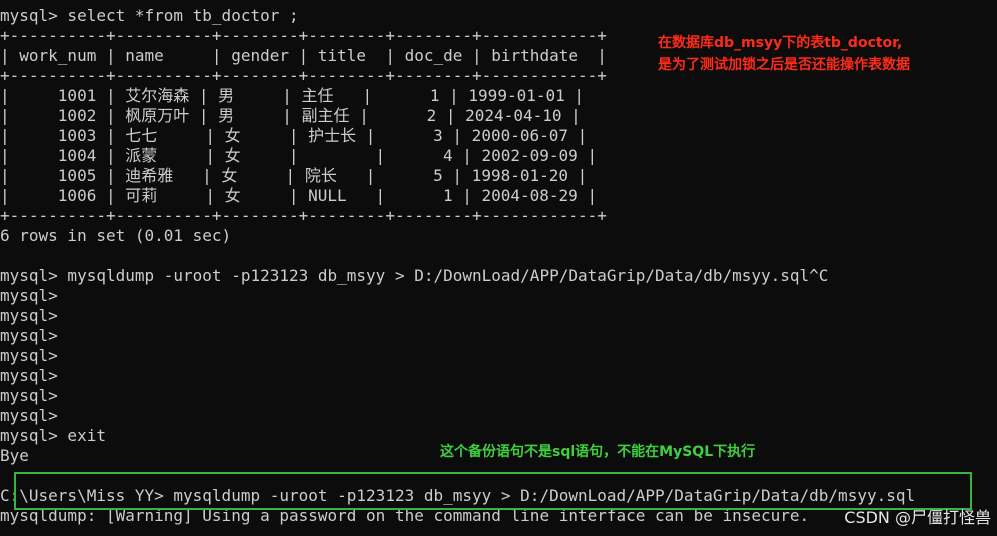 The width and height of the screenshot is (997, 536). Describe the element at coordinates (294, 135) in the screenshot. I see `table-row: | 1003 | 七七 | 女 | 护士长 | 3 | 2000-06-07 |` at that location.